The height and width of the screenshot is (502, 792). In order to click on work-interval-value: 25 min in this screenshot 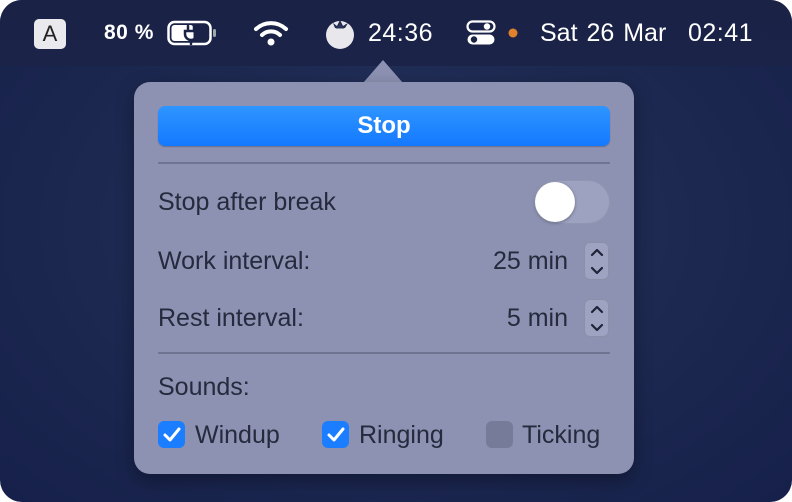, I will do `click(530, 261)`.